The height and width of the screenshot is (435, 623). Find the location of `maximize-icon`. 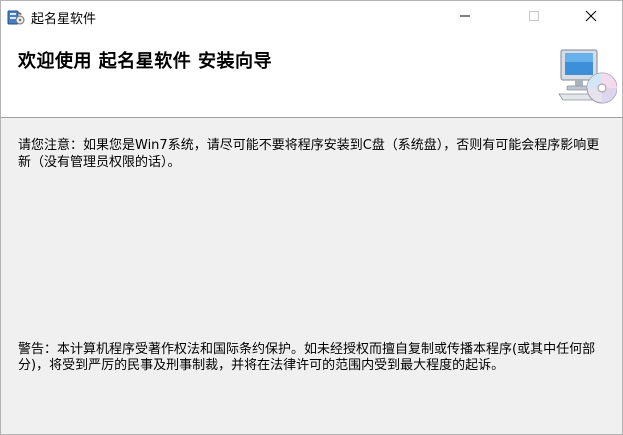

maximize-icon is located at coordinates (534, 16).